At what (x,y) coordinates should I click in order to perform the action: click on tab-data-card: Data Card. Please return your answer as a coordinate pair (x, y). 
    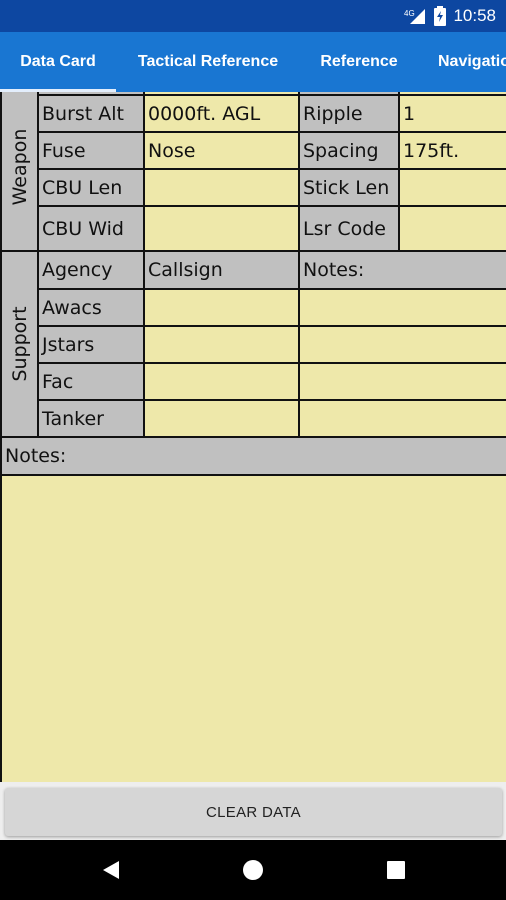
    Looking at the image, I should click on (58, 62).